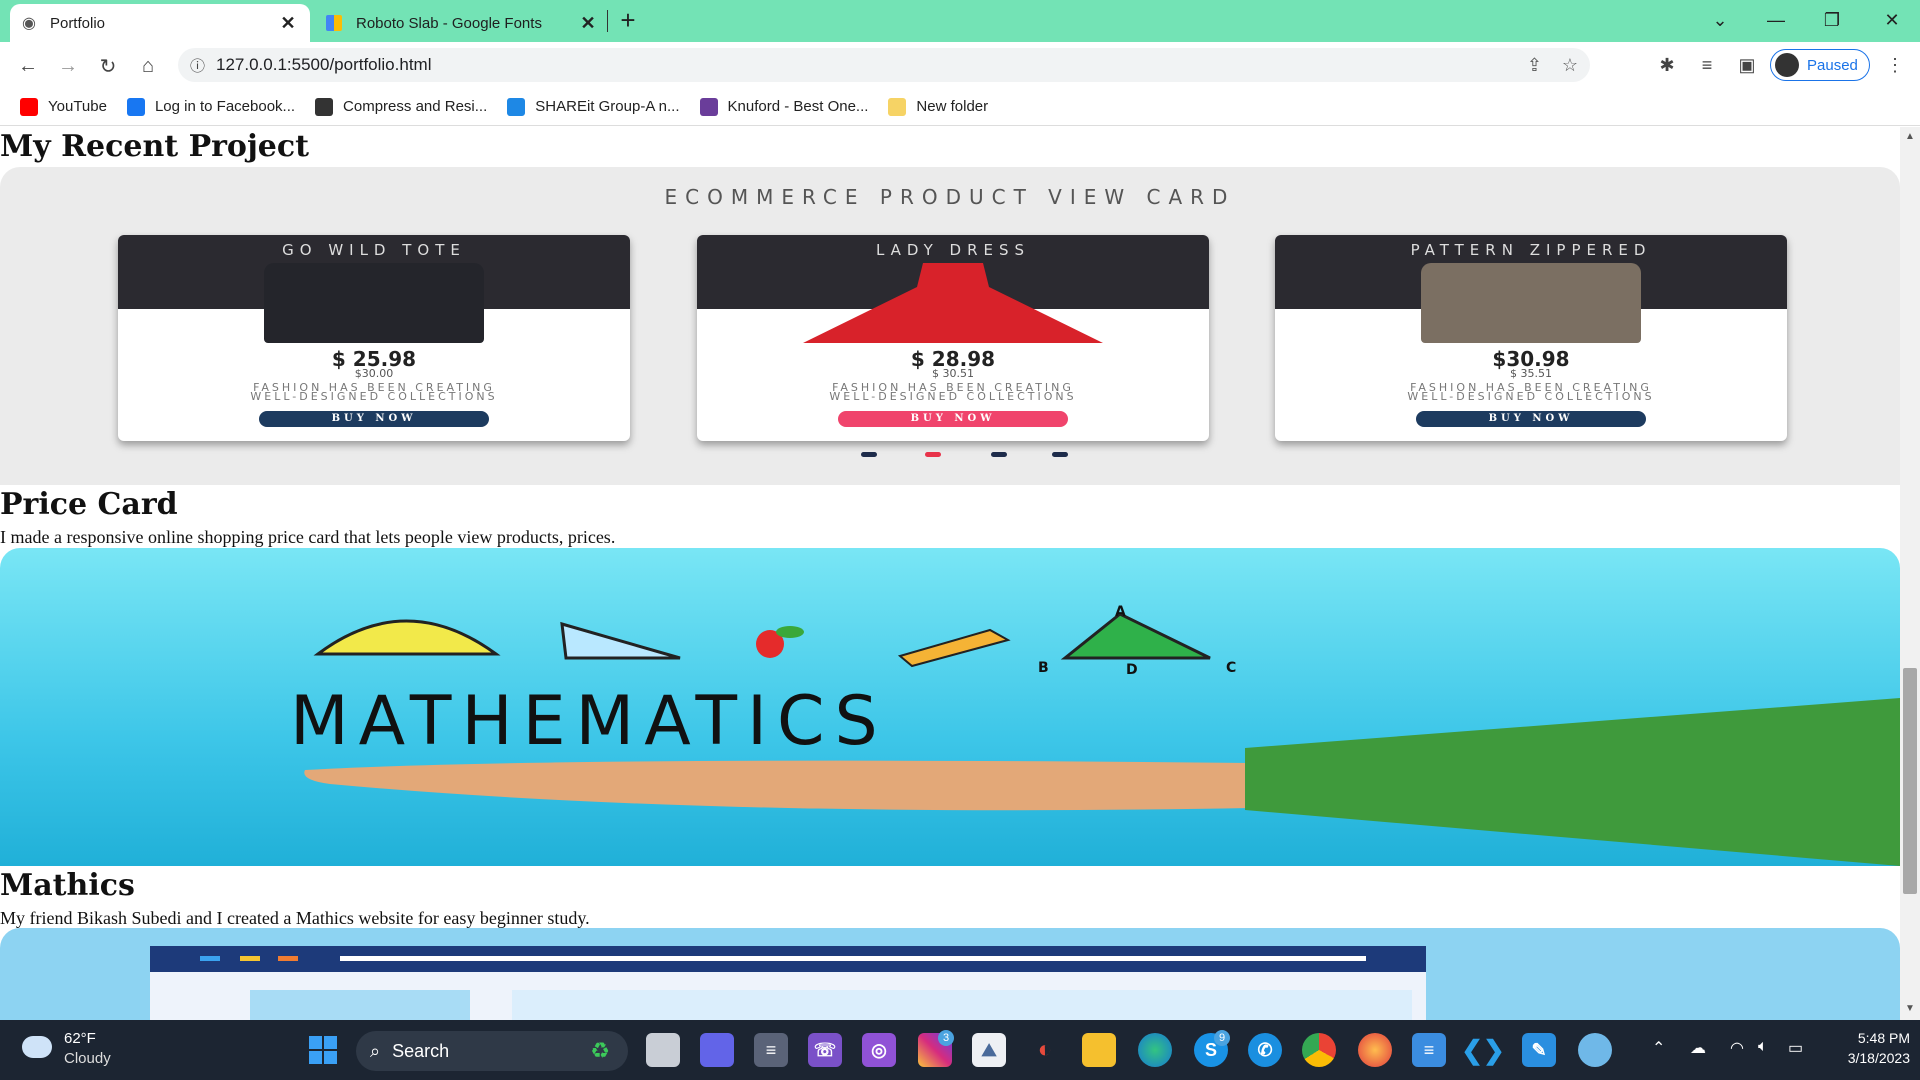 This screenshot has height=1080, width=1920. Describe the element at coordinates (1707, 65) in the screenshot. I see `reading-list-icon: ≡` at that location.